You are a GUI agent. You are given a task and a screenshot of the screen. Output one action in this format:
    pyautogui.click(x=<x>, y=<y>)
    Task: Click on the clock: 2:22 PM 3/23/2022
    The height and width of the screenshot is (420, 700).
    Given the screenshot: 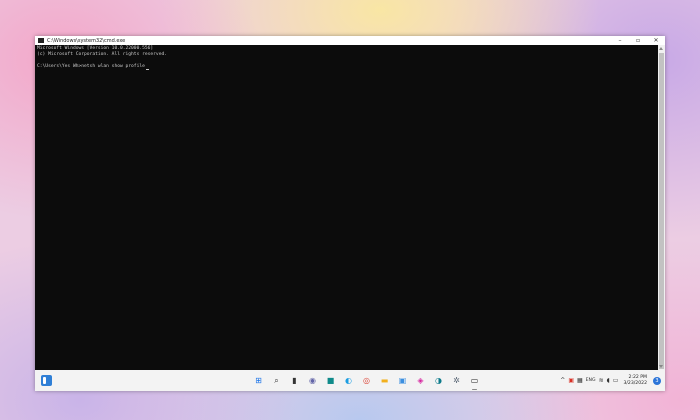 What is the action you would take?
    pyautogui.click(x=635, y=381)
    